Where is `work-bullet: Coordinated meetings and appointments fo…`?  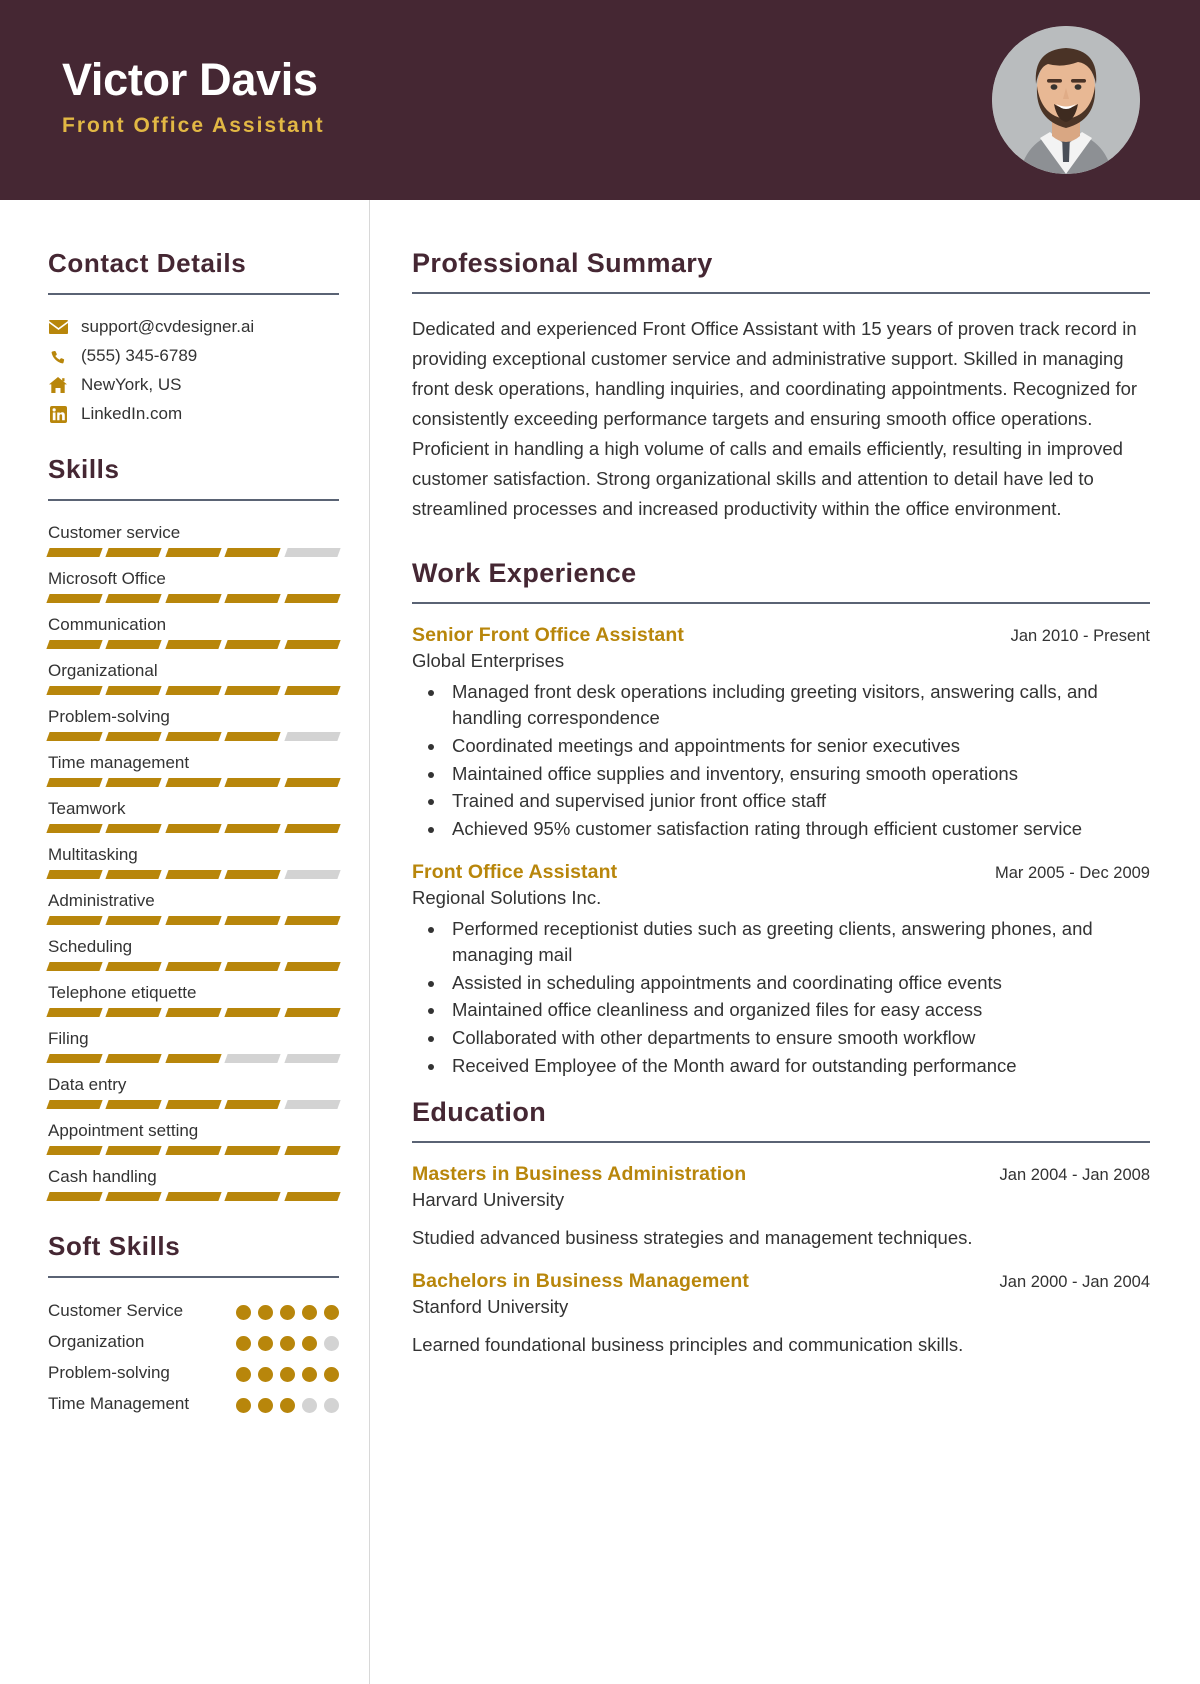 work-bullet: Coordinated meetings and appointments fo… is located at coordinates (798, 746).